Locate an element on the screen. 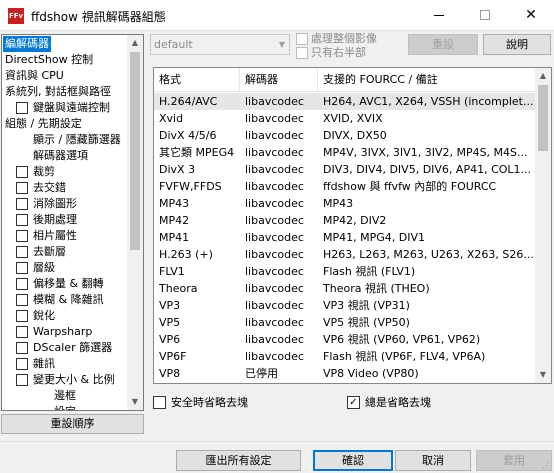 The height and width of the screenshot is (473, 554). table-row: DivX 4/5/6 libavcodec DIVX, DX50 is located at coordinates (345, 135).